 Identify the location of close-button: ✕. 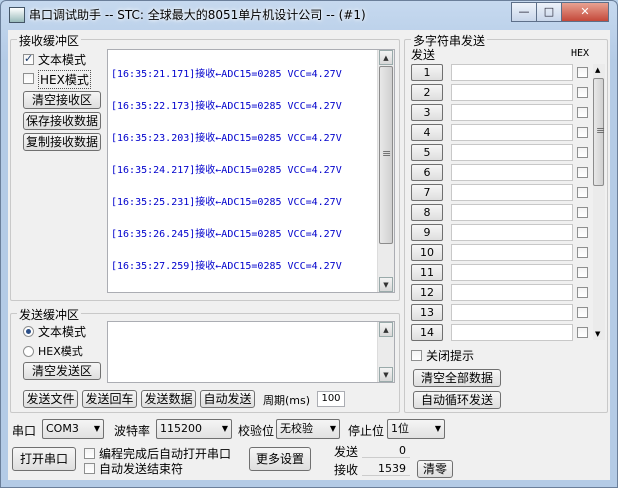
(585, 12).